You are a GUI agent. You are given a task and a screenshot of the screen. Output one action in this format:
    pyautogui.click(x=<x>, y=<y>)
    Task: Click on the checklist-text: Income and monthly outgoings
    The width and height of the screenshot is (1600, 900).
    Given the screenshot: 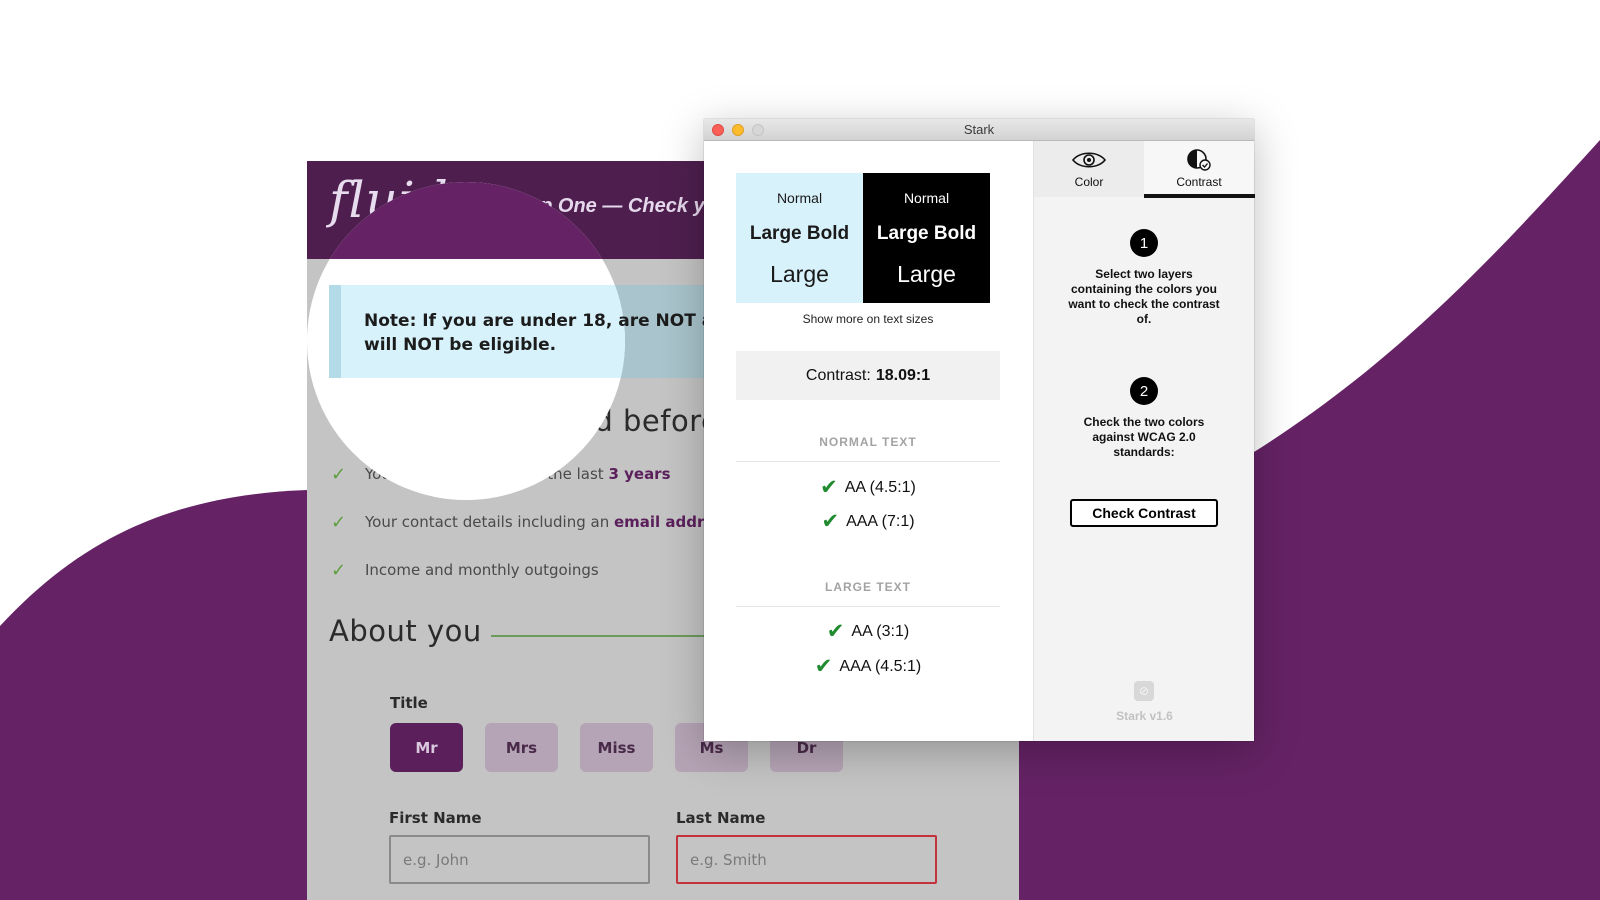 What is the action you would take?
    pyautogui.click(x=482, y=570)
    